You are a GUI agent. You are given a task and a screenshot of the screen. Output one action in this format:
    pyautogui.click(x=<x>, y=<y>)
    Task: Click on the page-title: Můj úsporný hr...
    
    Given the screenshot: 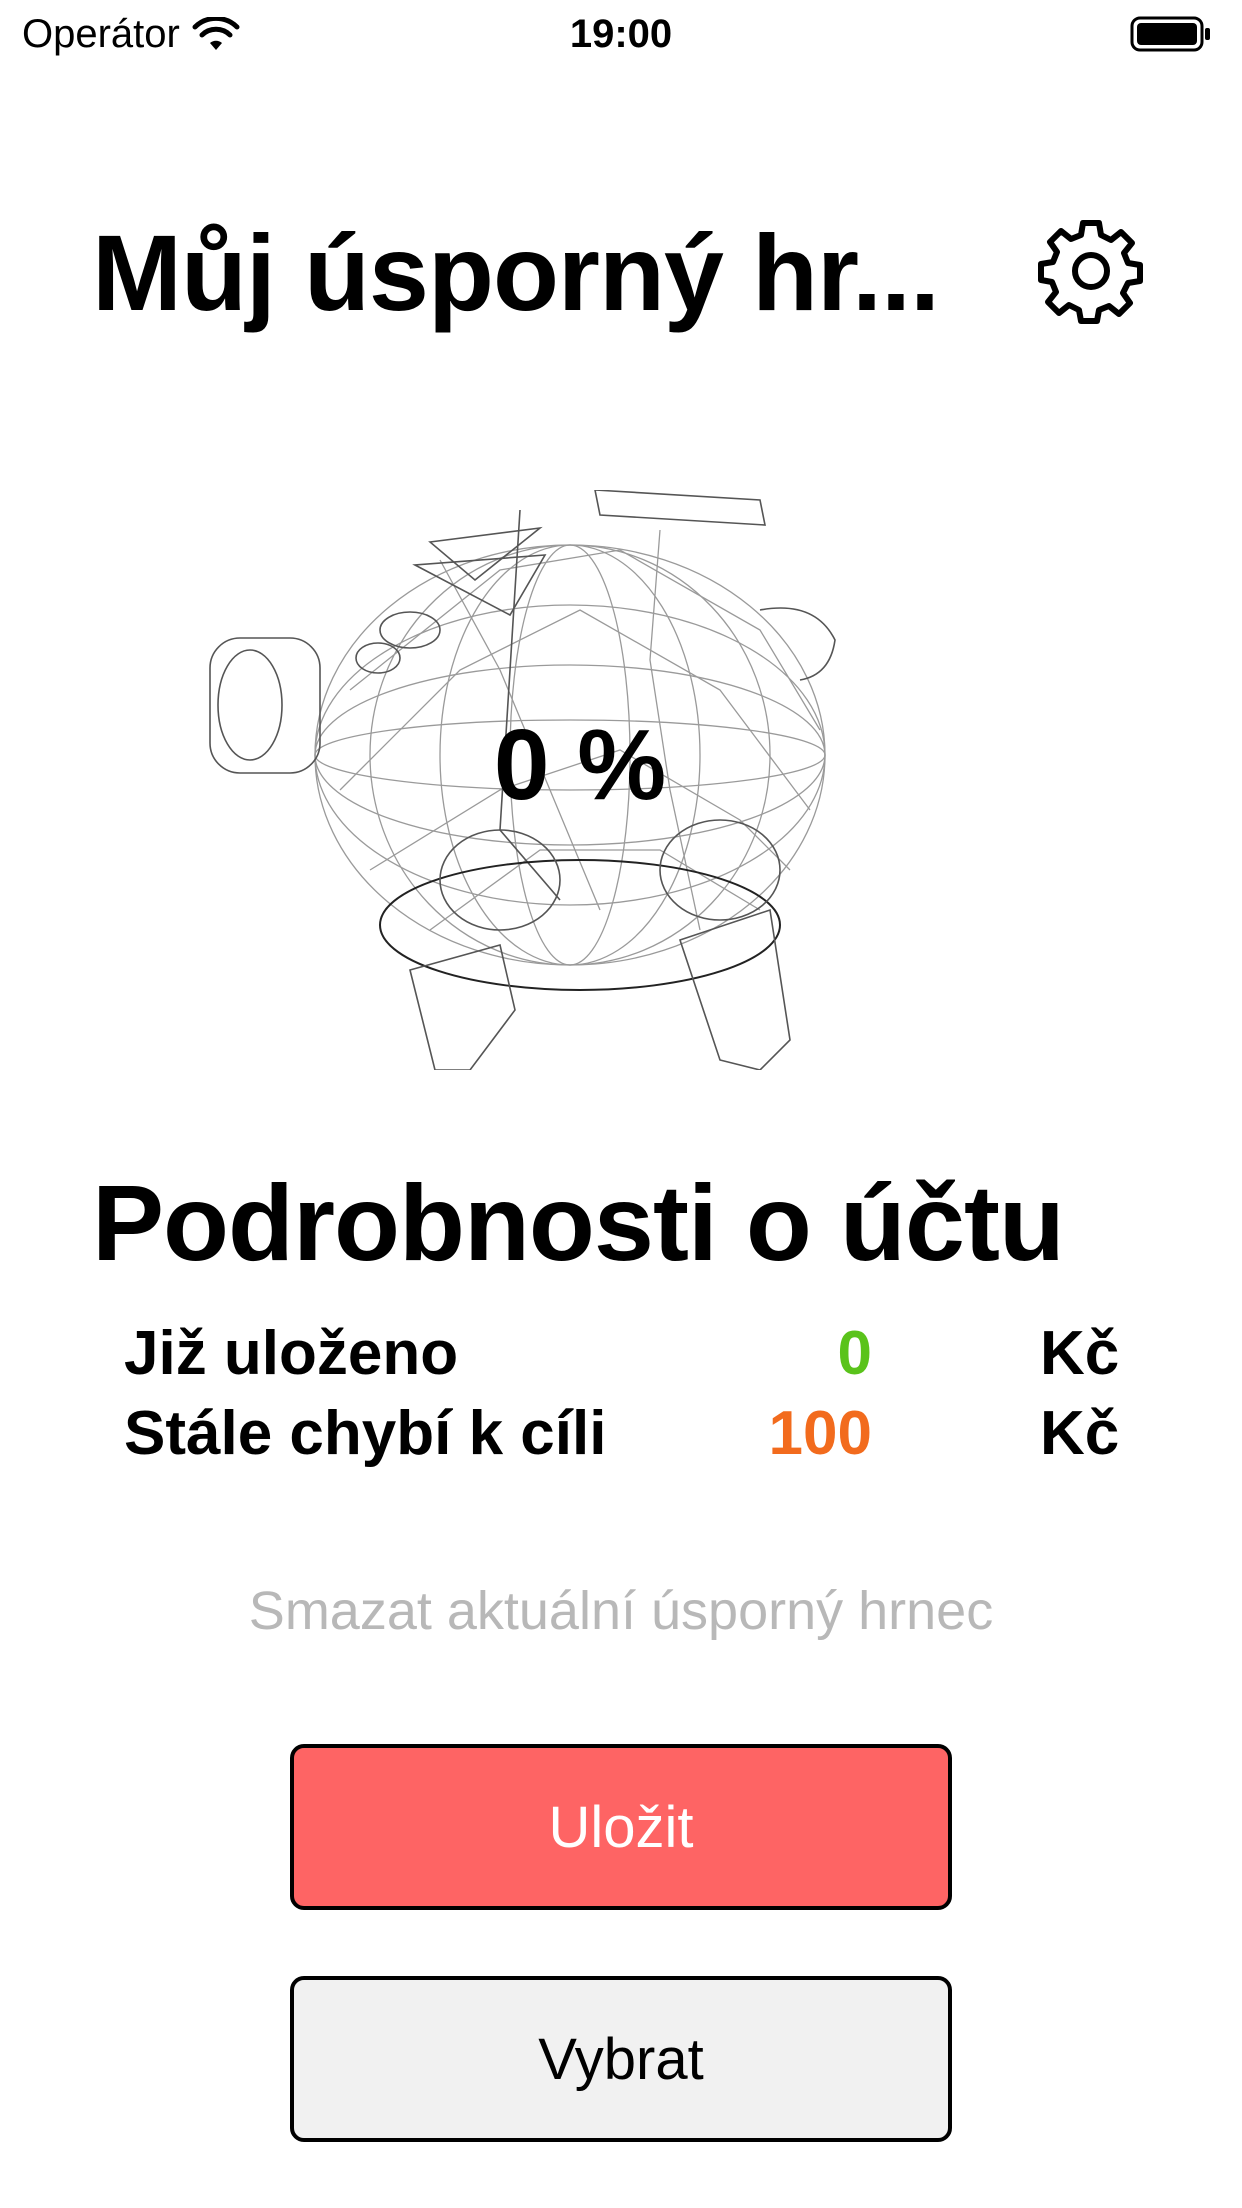 What is the action you would take?
    pyautogui.click(x=516, y=272)
    